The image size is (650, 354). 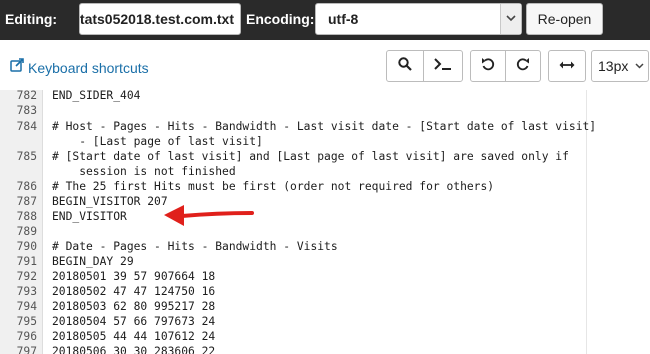 I want to click on encoding-value: utf-8, so click(x=343, y=19).